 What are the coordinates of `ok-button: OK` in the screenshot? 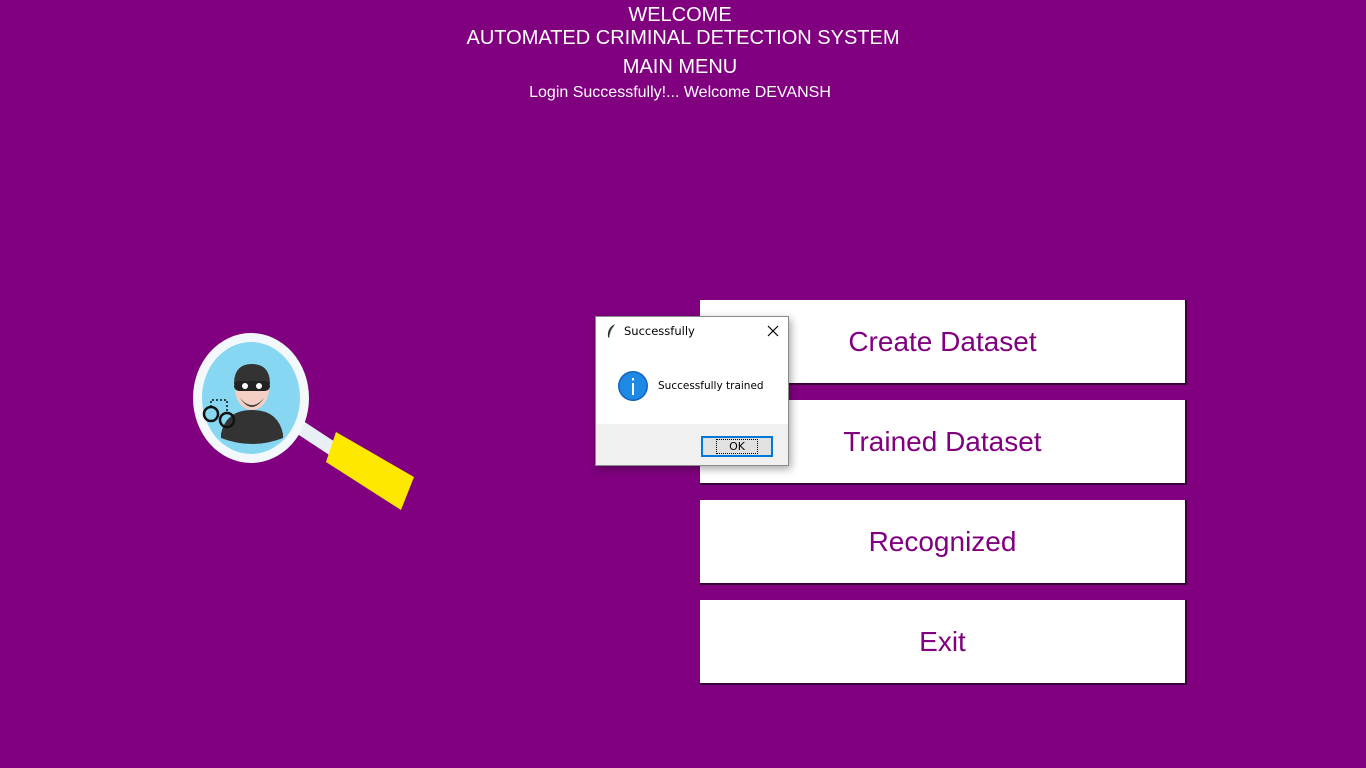 It's located at (737, 446).